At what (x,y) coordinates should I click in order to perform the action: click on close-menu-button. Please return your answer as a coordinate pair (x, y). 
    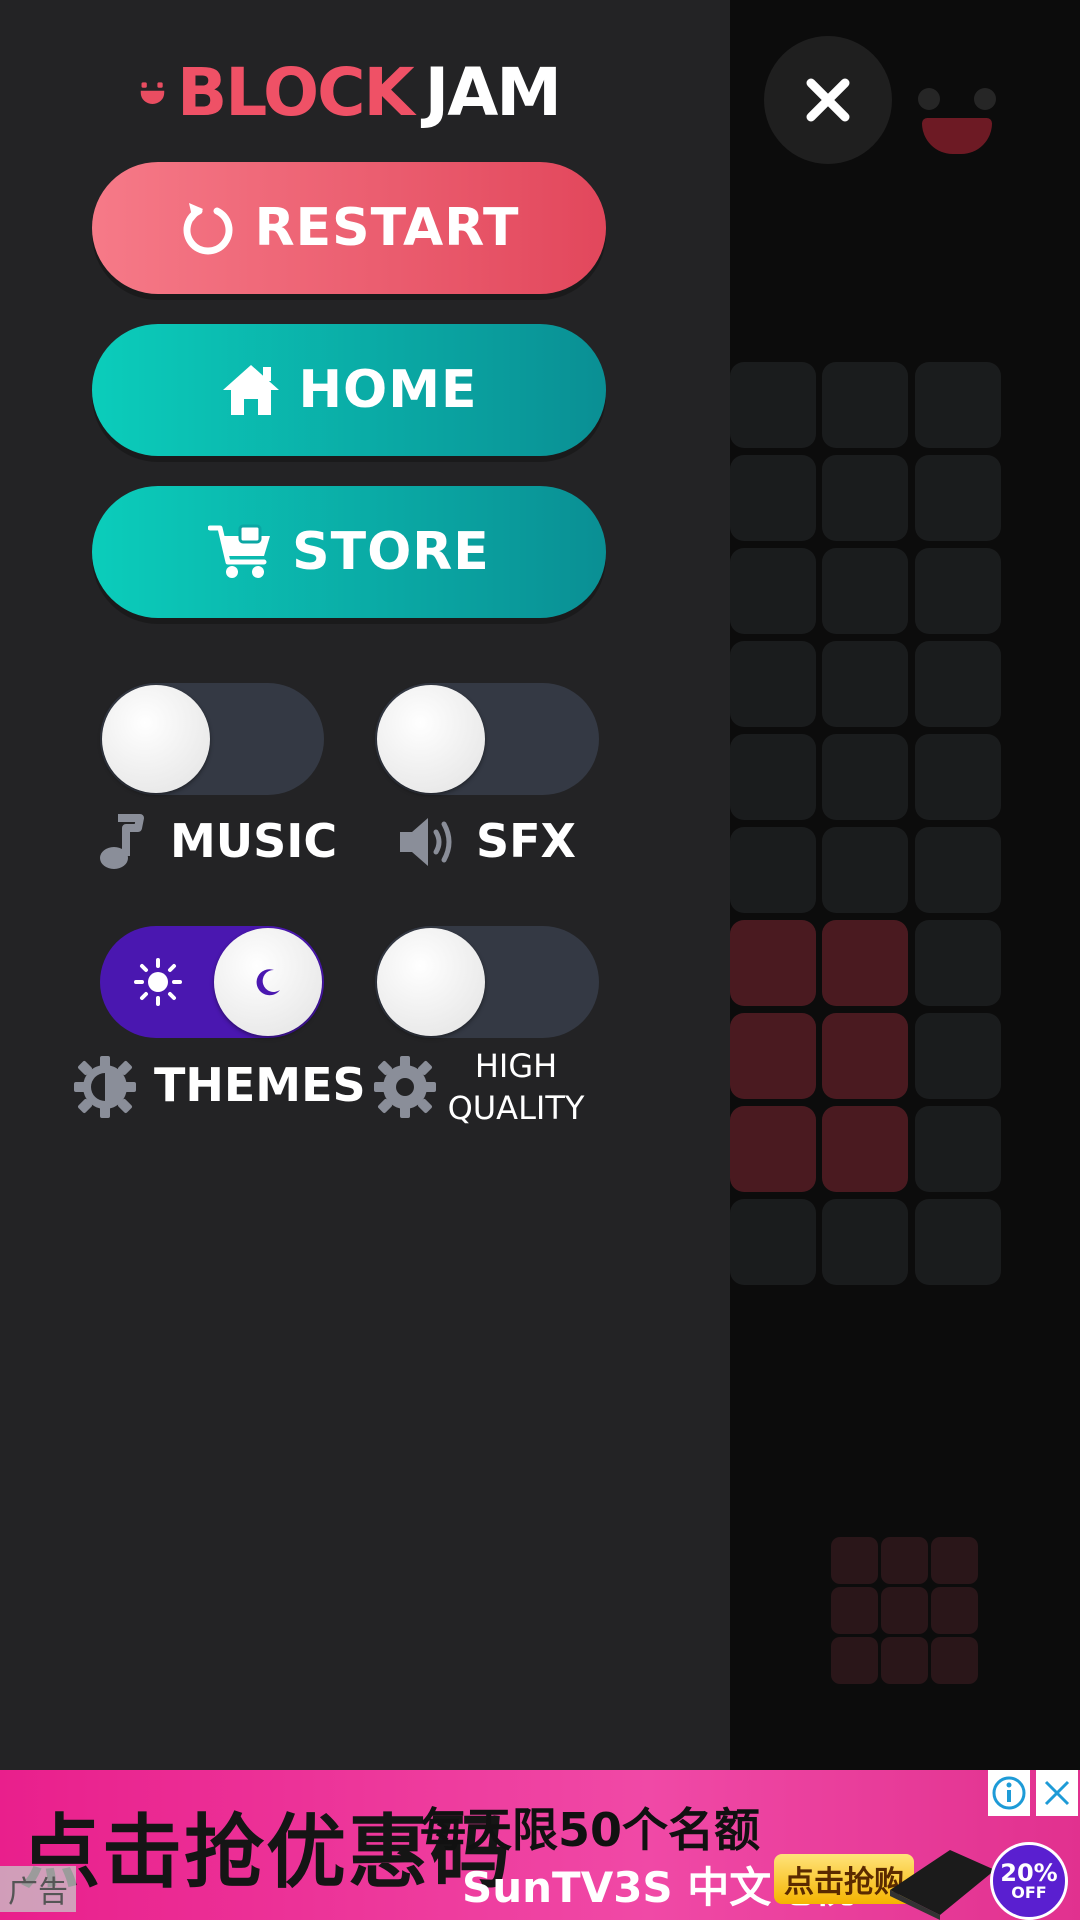
    Looking at the image, I should click on (828, 100).